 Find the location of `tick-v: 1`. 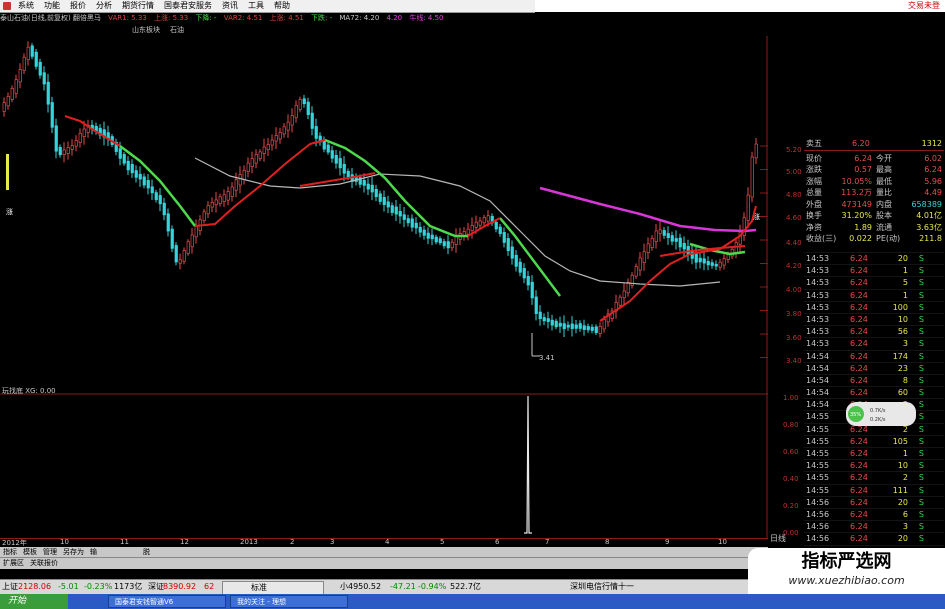

tick-v: 1 is located at coordinates (905, 295).